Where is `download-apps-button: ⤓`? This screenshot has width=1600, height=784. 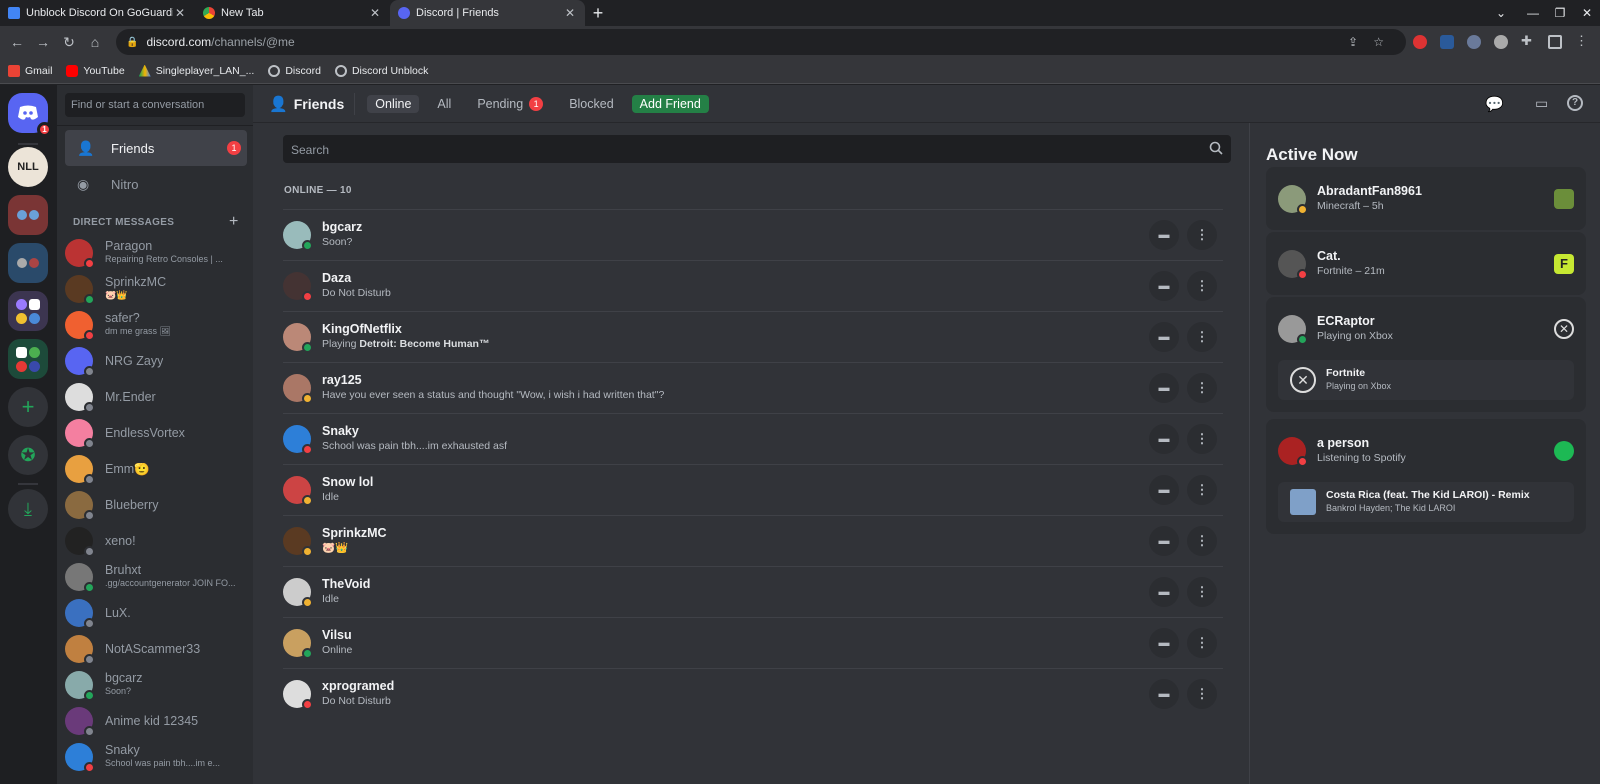 download-apps-button: ⤓ is located at coordinates (28, 509).